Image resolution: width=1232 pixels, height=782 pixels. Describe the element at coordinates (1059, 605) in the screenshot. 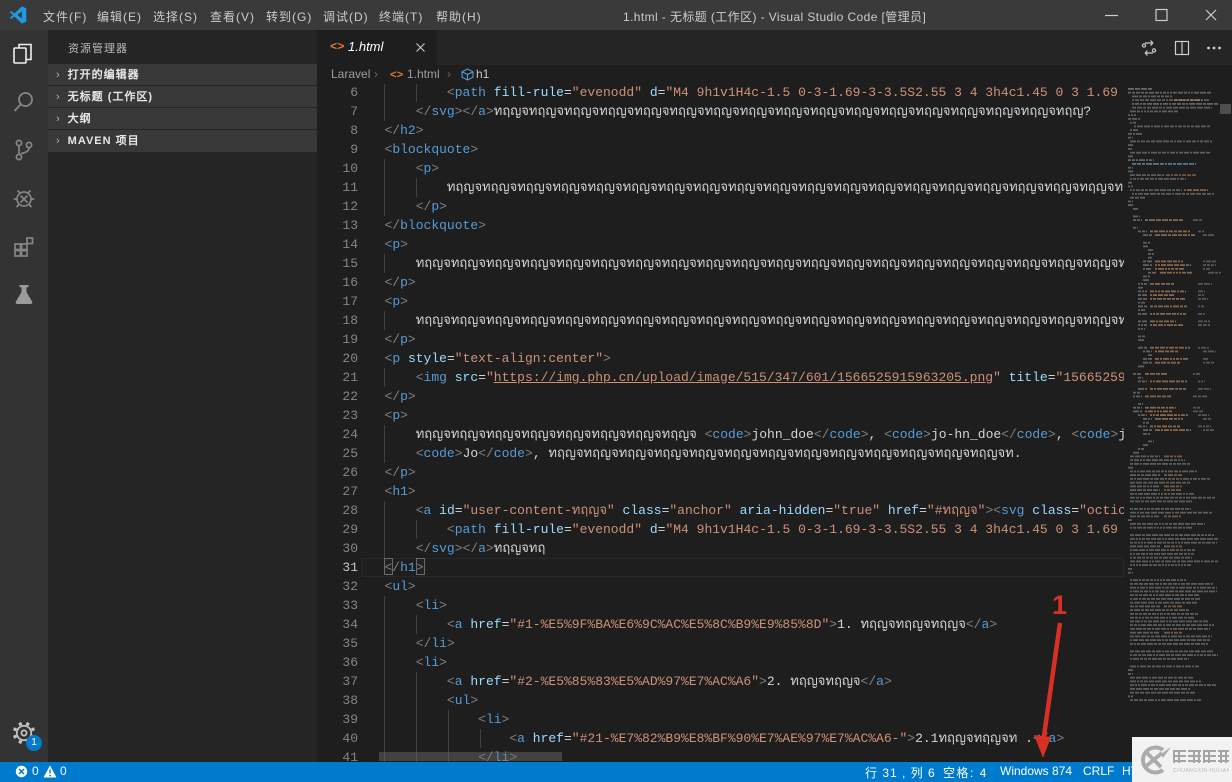

I see `svg-text: 1` at that location.